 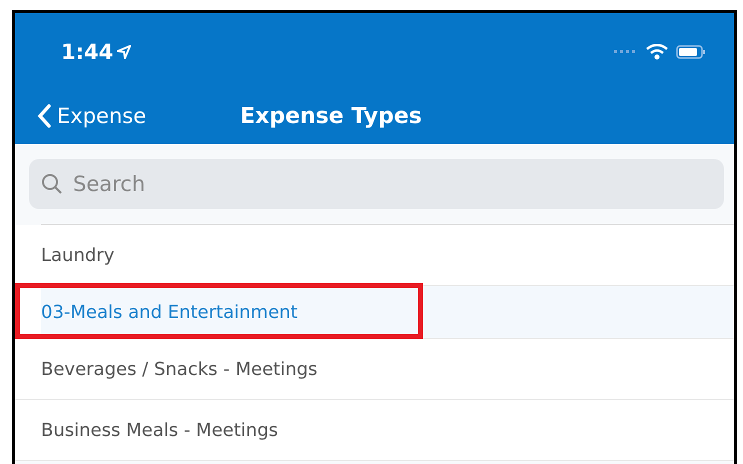 What do you see at coordinates (87, 52) in the screenshot?
I see `status-time: 1:44` at bounding box center [87, 52].